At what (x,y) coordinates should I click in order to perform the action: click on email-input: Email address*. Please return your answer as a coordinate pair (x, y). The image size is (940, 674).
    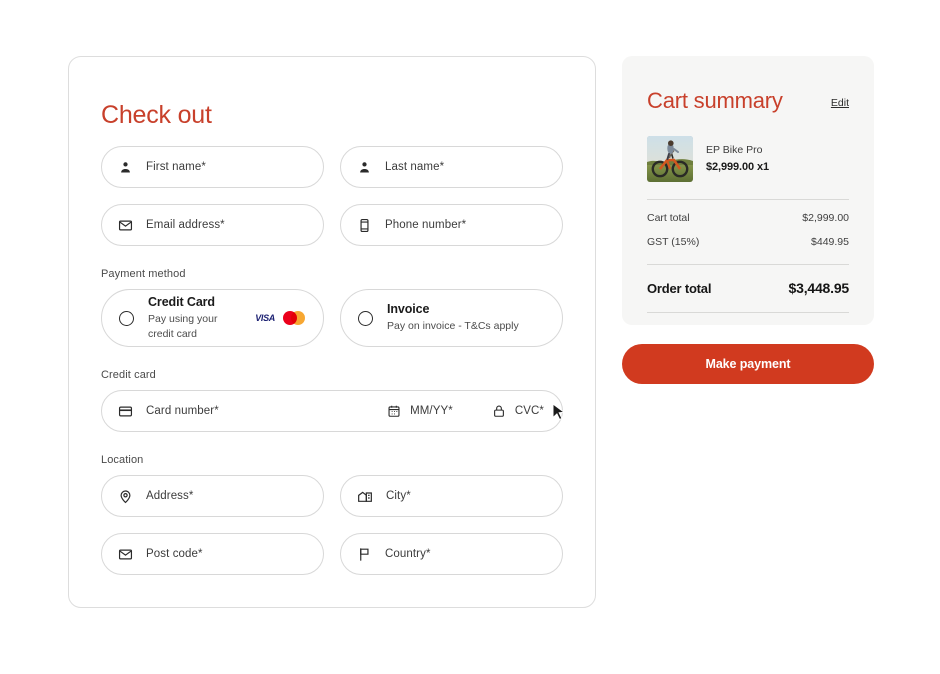
    Looking at the image, I should click on (212, 225).